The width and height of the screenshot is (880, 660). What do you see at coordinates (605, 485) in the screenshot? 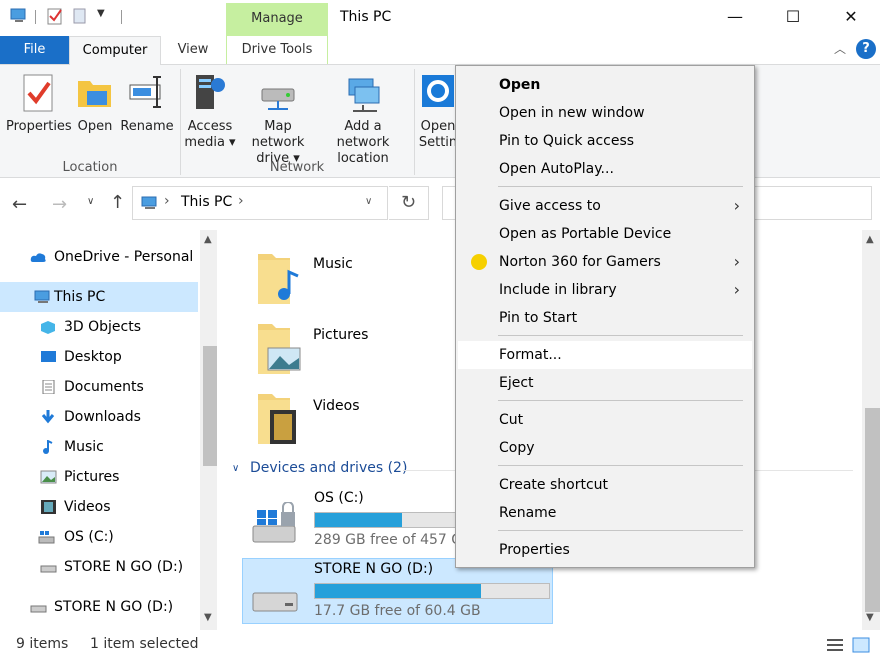
I see `menu-item-create-shortcut: Create shortcut` at bounding box center [605, 485].